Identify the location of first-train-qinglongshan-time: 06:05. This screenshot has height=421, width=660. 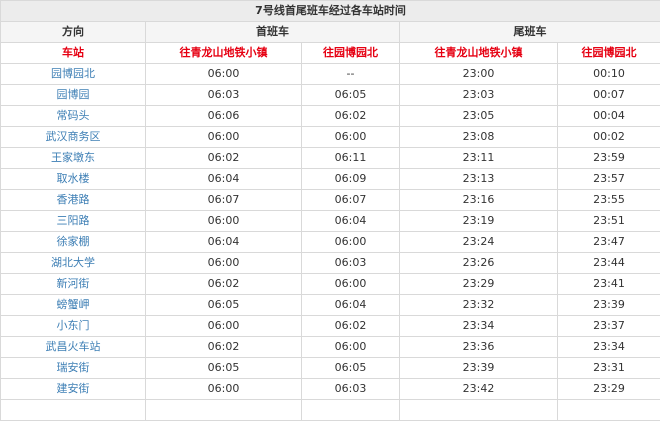
(224, 368).